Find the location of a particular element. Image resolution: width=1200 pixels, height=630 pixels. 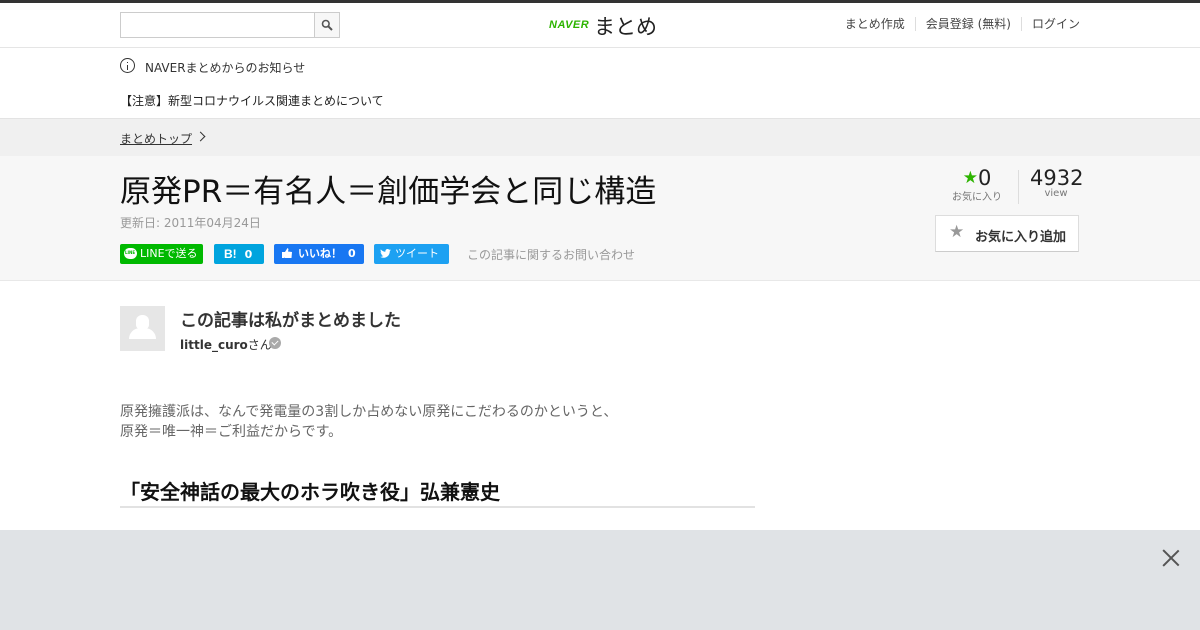

info-icon is located at coordinates (127, 65).